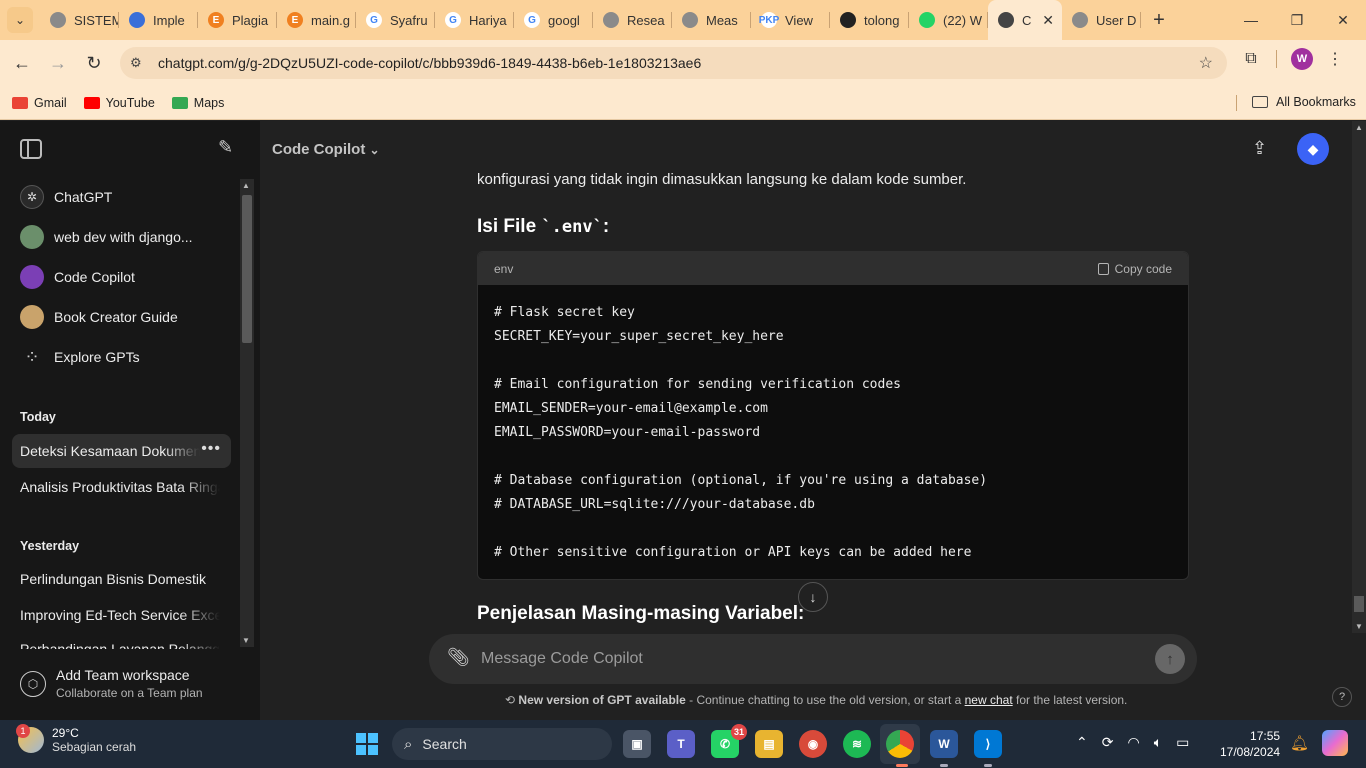  Describe the element at coordinates (1335, 59) in the screenshot. I see `browser-menu-icon: ⋮` at that location.